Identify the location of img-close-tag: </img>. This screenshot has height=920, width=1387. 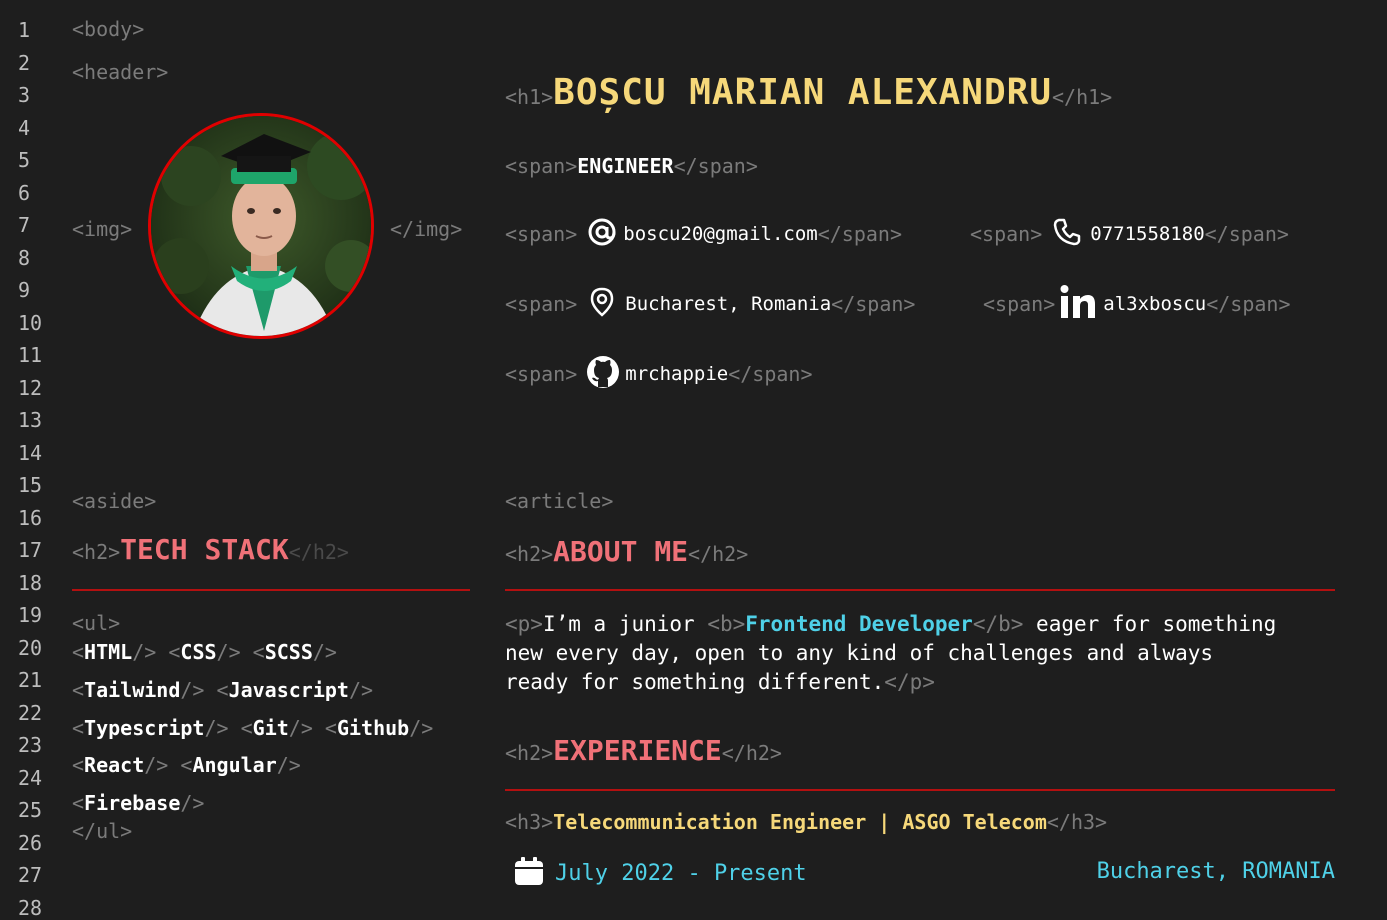
(426, 229).